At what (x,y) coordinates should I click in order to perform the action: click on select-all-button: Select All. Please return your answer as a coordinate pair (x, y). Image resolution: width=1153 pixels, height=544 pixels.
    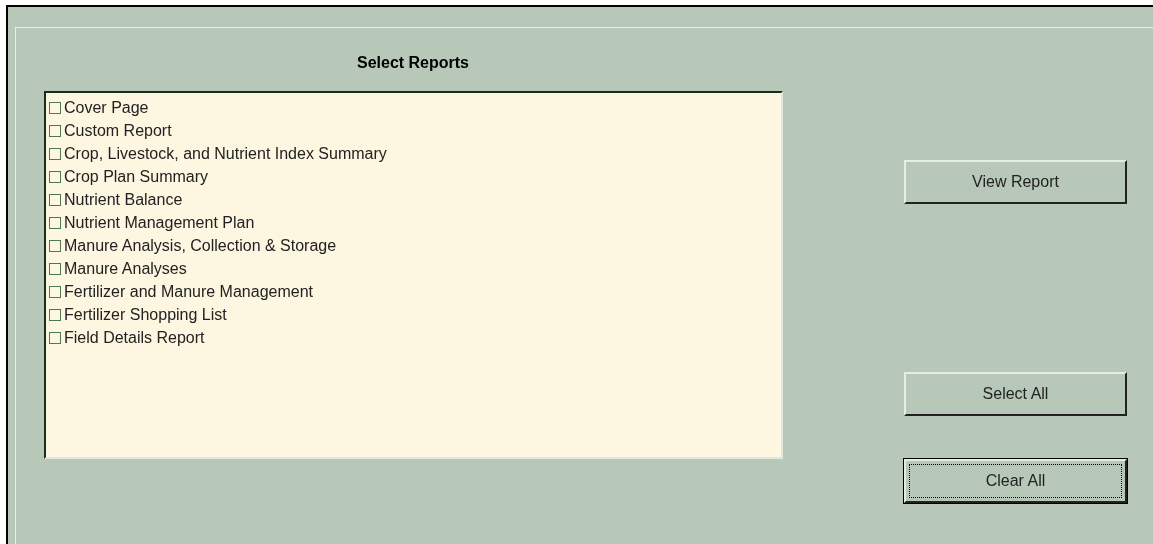
    Looking at the image, I should click on (1015, 394).